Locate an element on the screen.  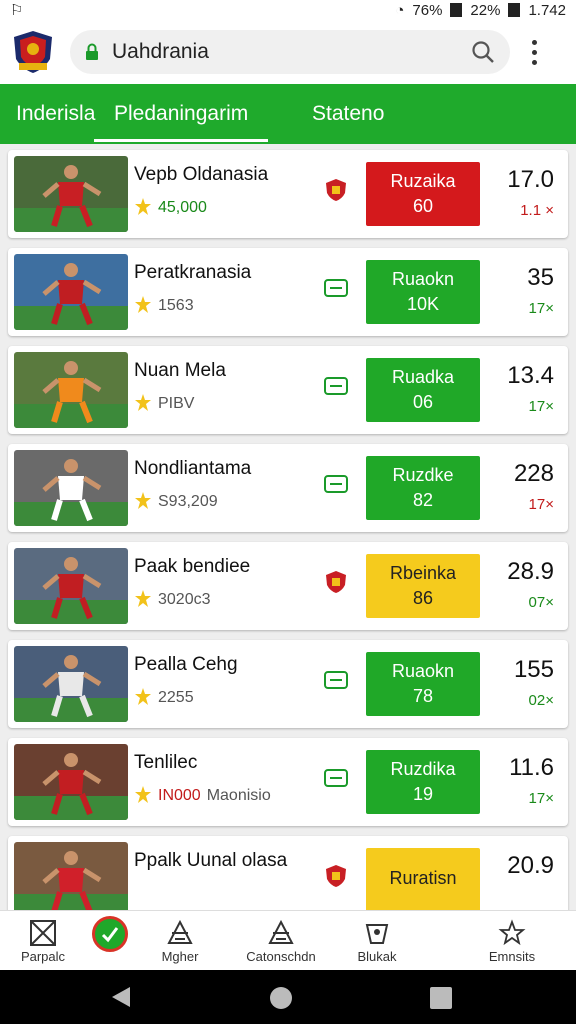
player-meta-extra: Maonisio is located at coordinates (238, 795).